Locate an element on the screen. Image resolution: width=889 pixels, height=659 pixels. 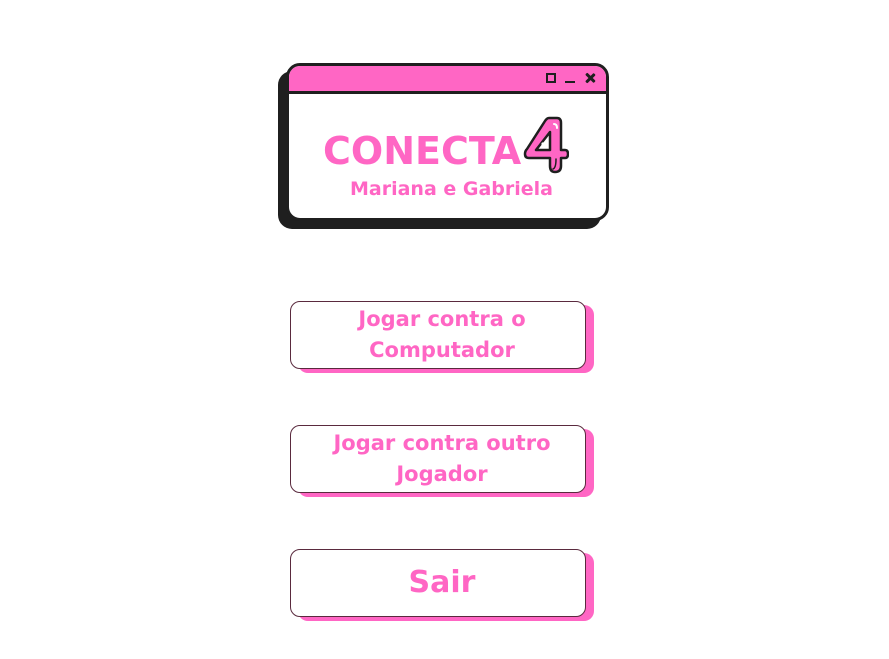
maximize-icon is located at coordinates (551, 78).